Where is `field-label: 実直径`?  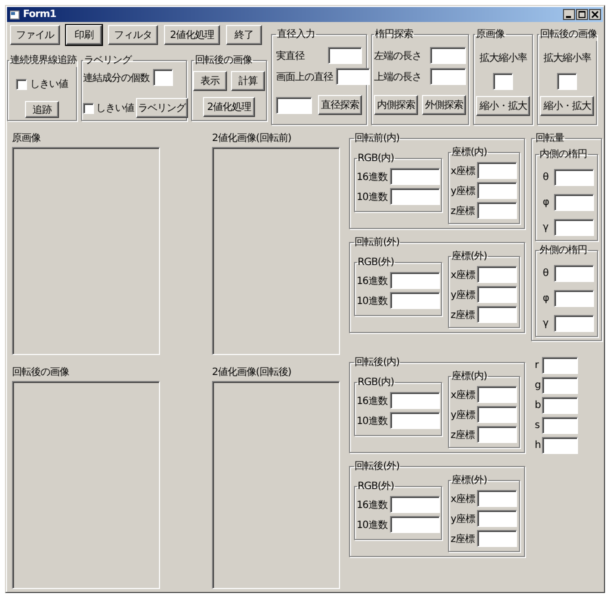
field-label: 実直径 is located at coordinates (290, 56).